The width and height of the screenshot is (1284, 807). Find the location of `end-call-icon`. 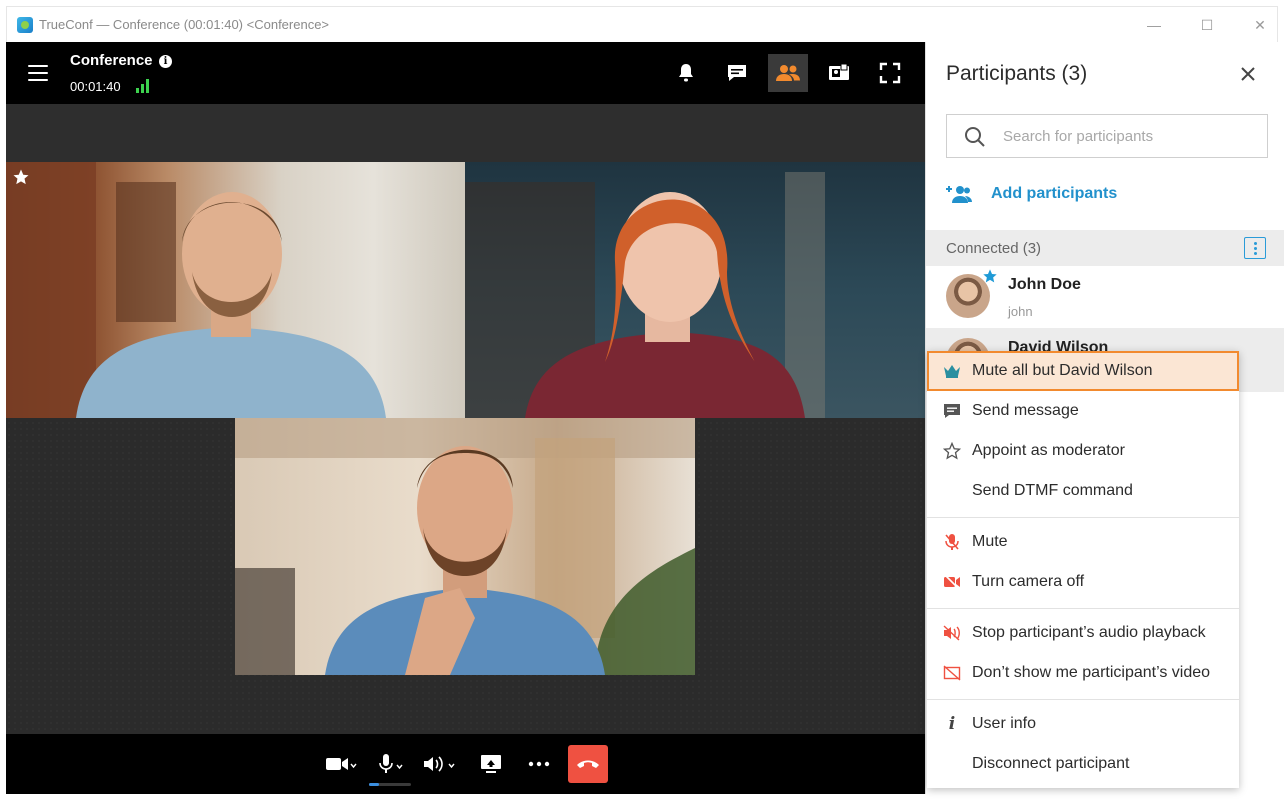

end-call-icon is located at coordinates (588, 764).